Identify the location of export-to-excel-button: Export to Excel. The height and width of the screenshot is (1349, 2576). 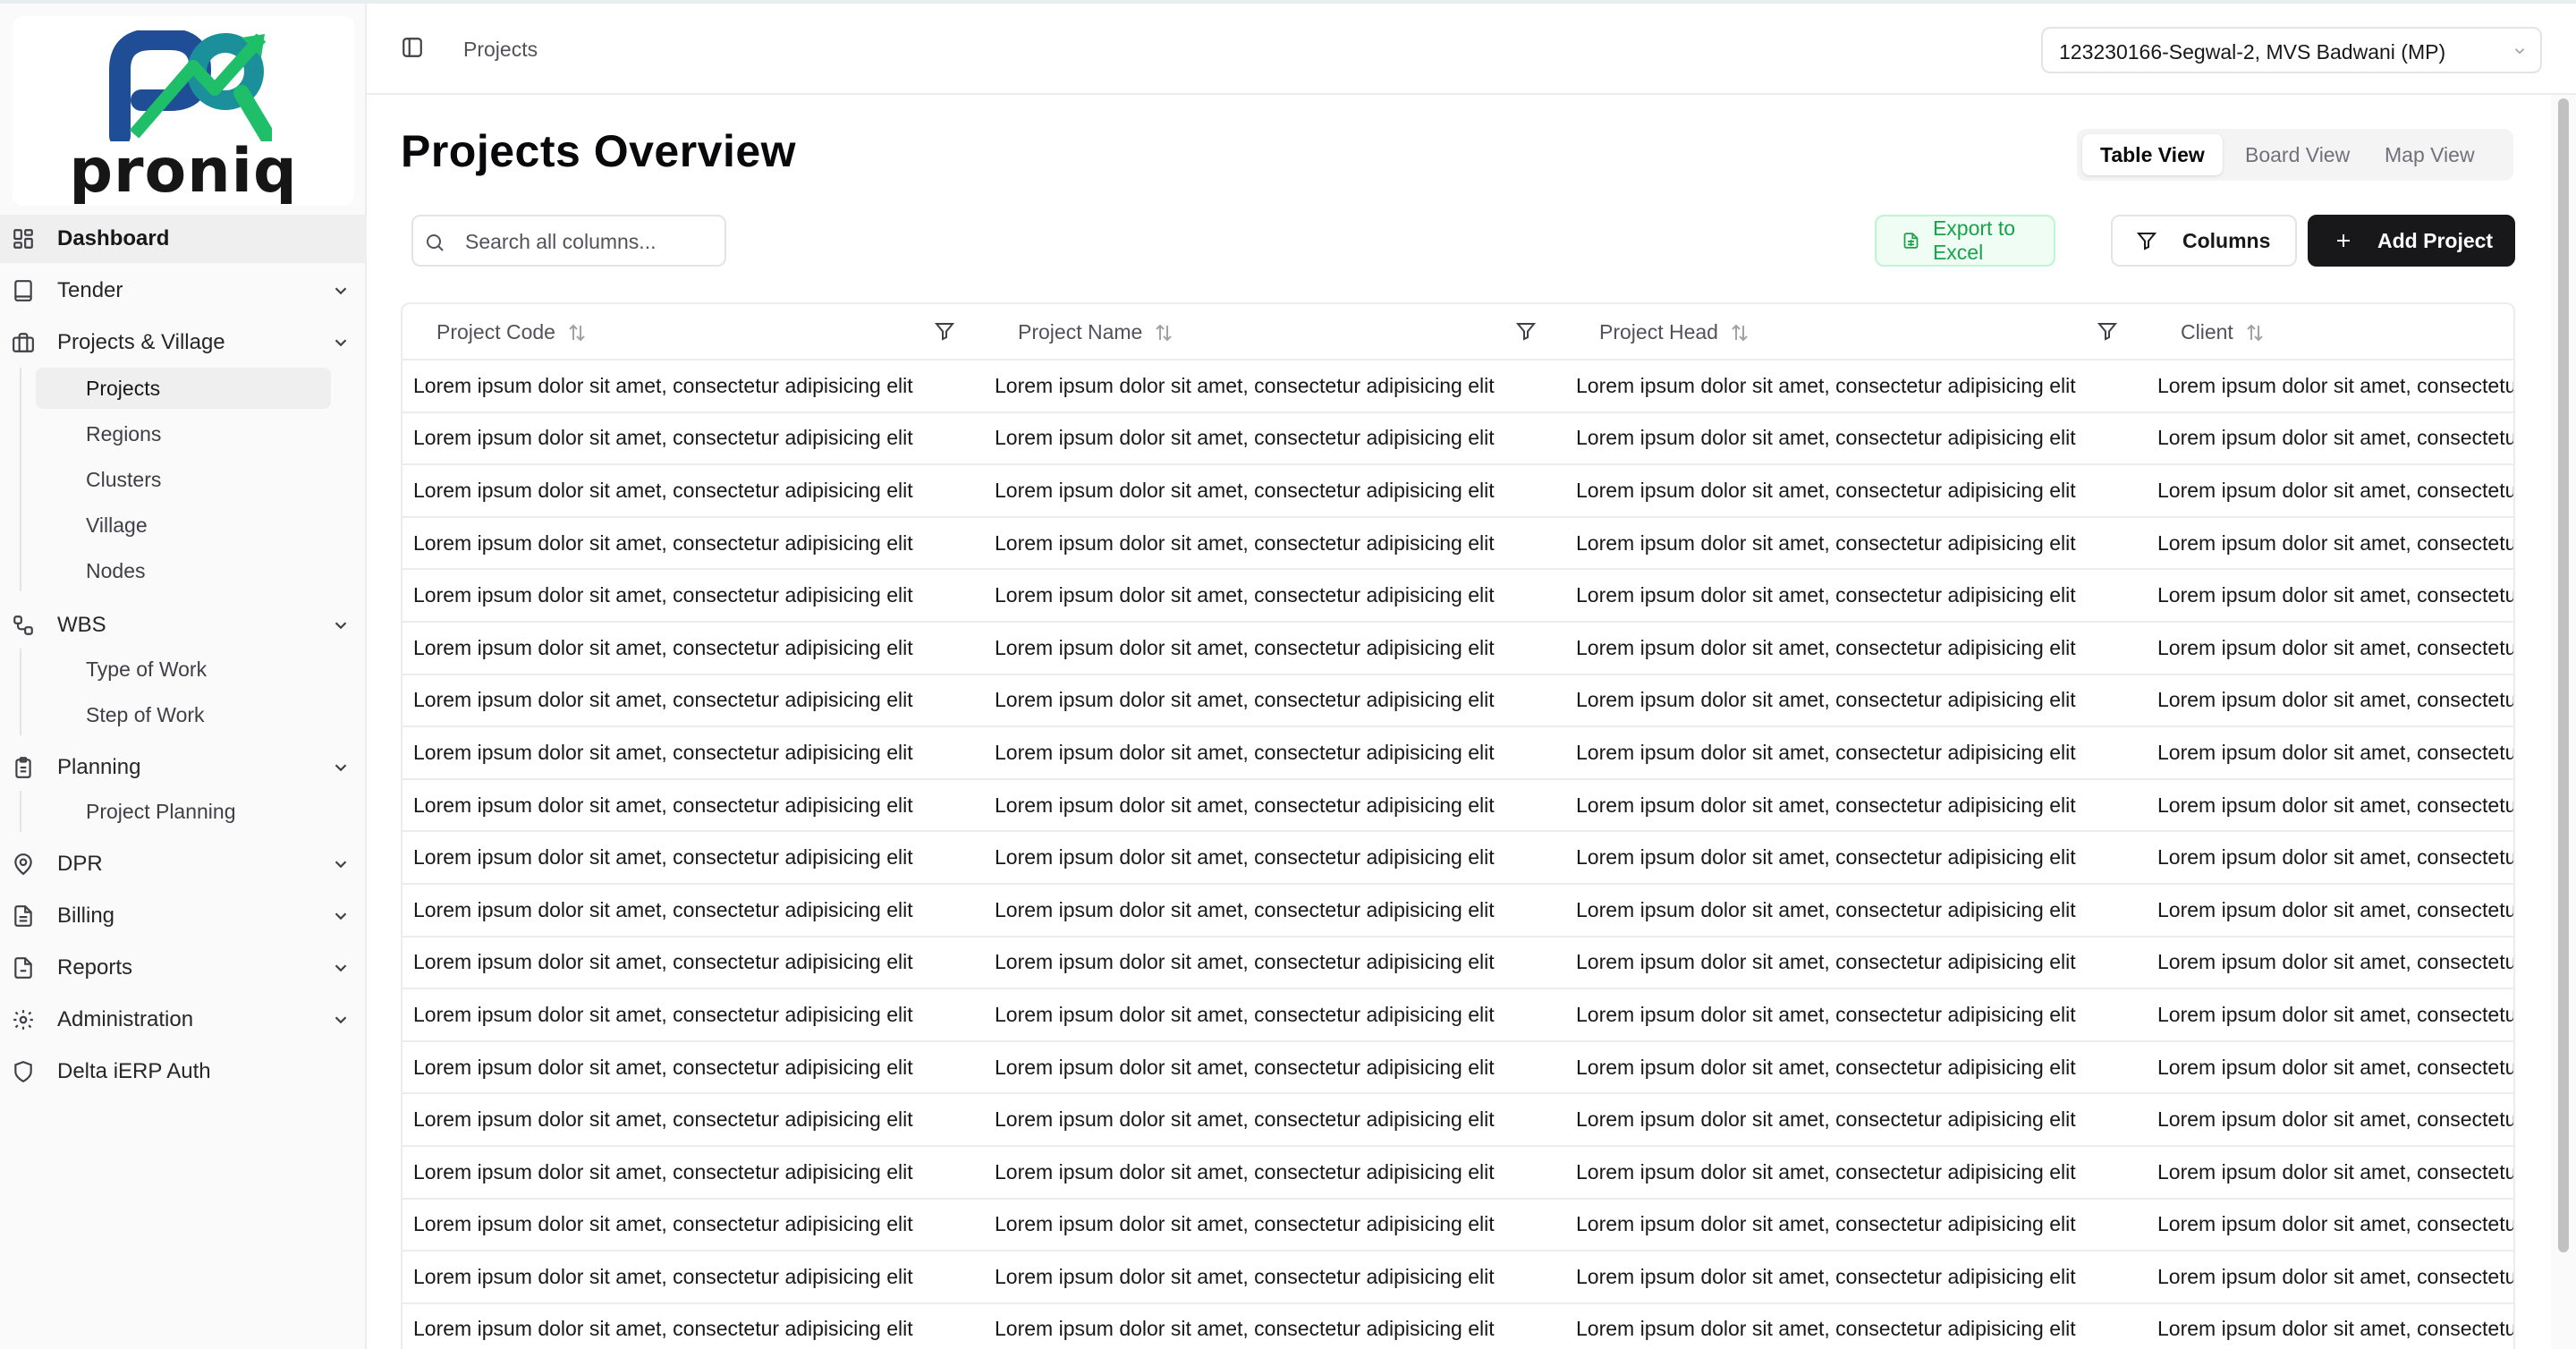
(1965, 241).